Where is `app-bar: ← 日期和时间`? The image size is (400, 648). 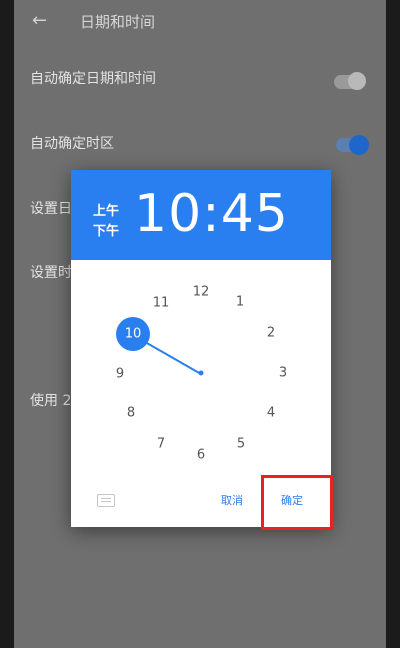
app-bar: ← 日期和时间 is located at coordinates (200, 22).